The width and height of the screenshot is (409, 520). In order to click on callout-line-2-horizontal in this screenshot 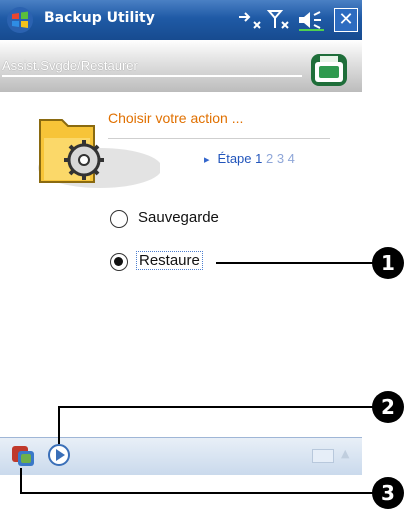, I will do `click(216, 407)`.